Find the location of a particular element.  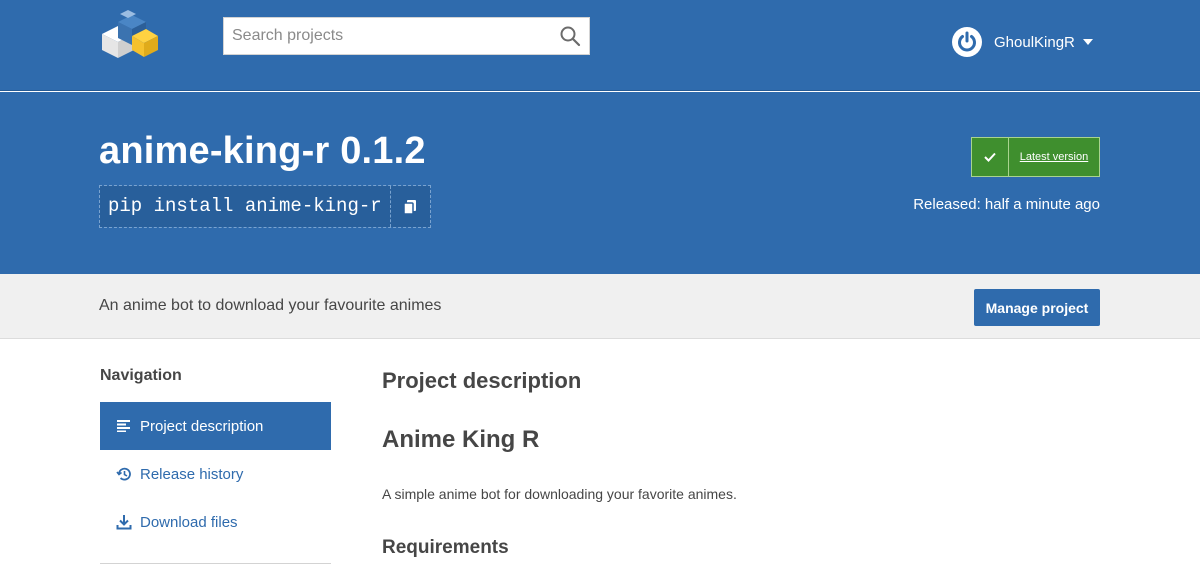

sidebar-item-download-files: Download files is located at coordinates (215, 522).